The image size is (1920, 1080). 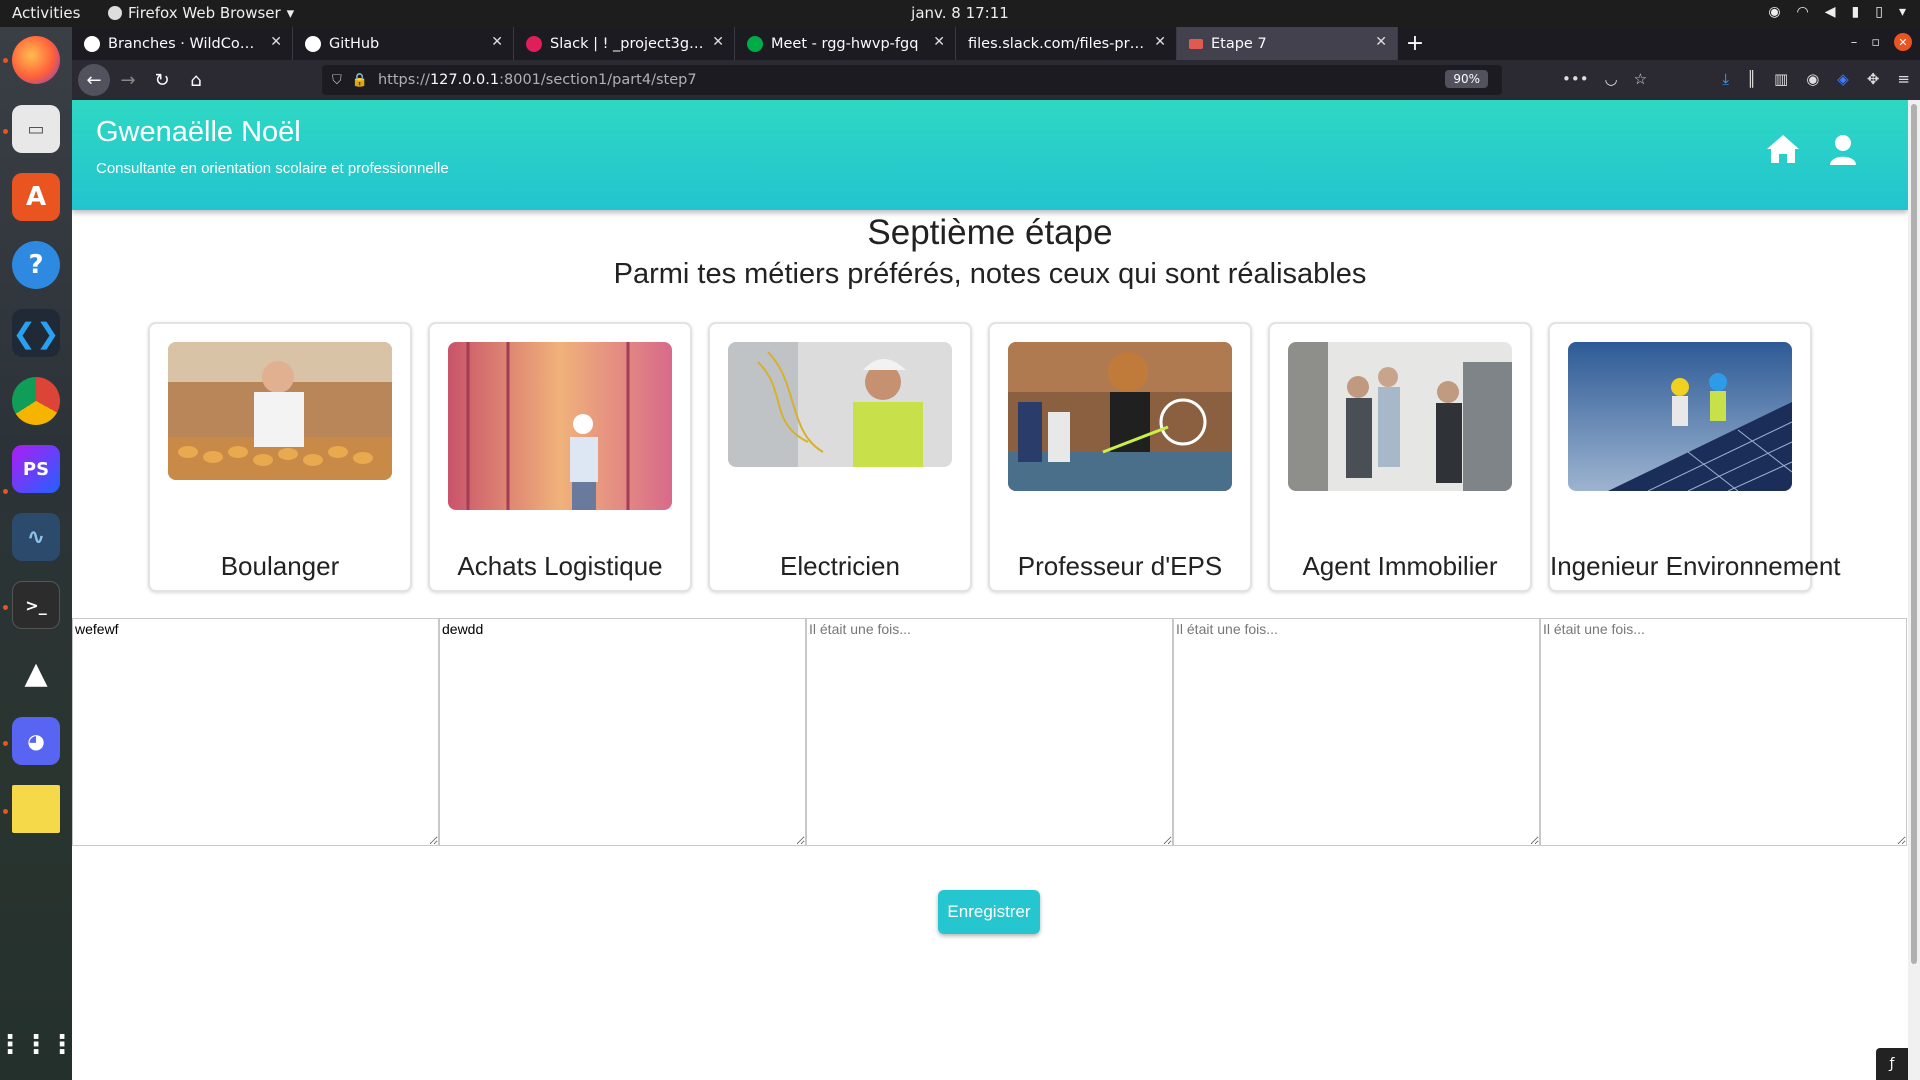 I want to click on page-scrollbar, so click(x=1914, y=590).